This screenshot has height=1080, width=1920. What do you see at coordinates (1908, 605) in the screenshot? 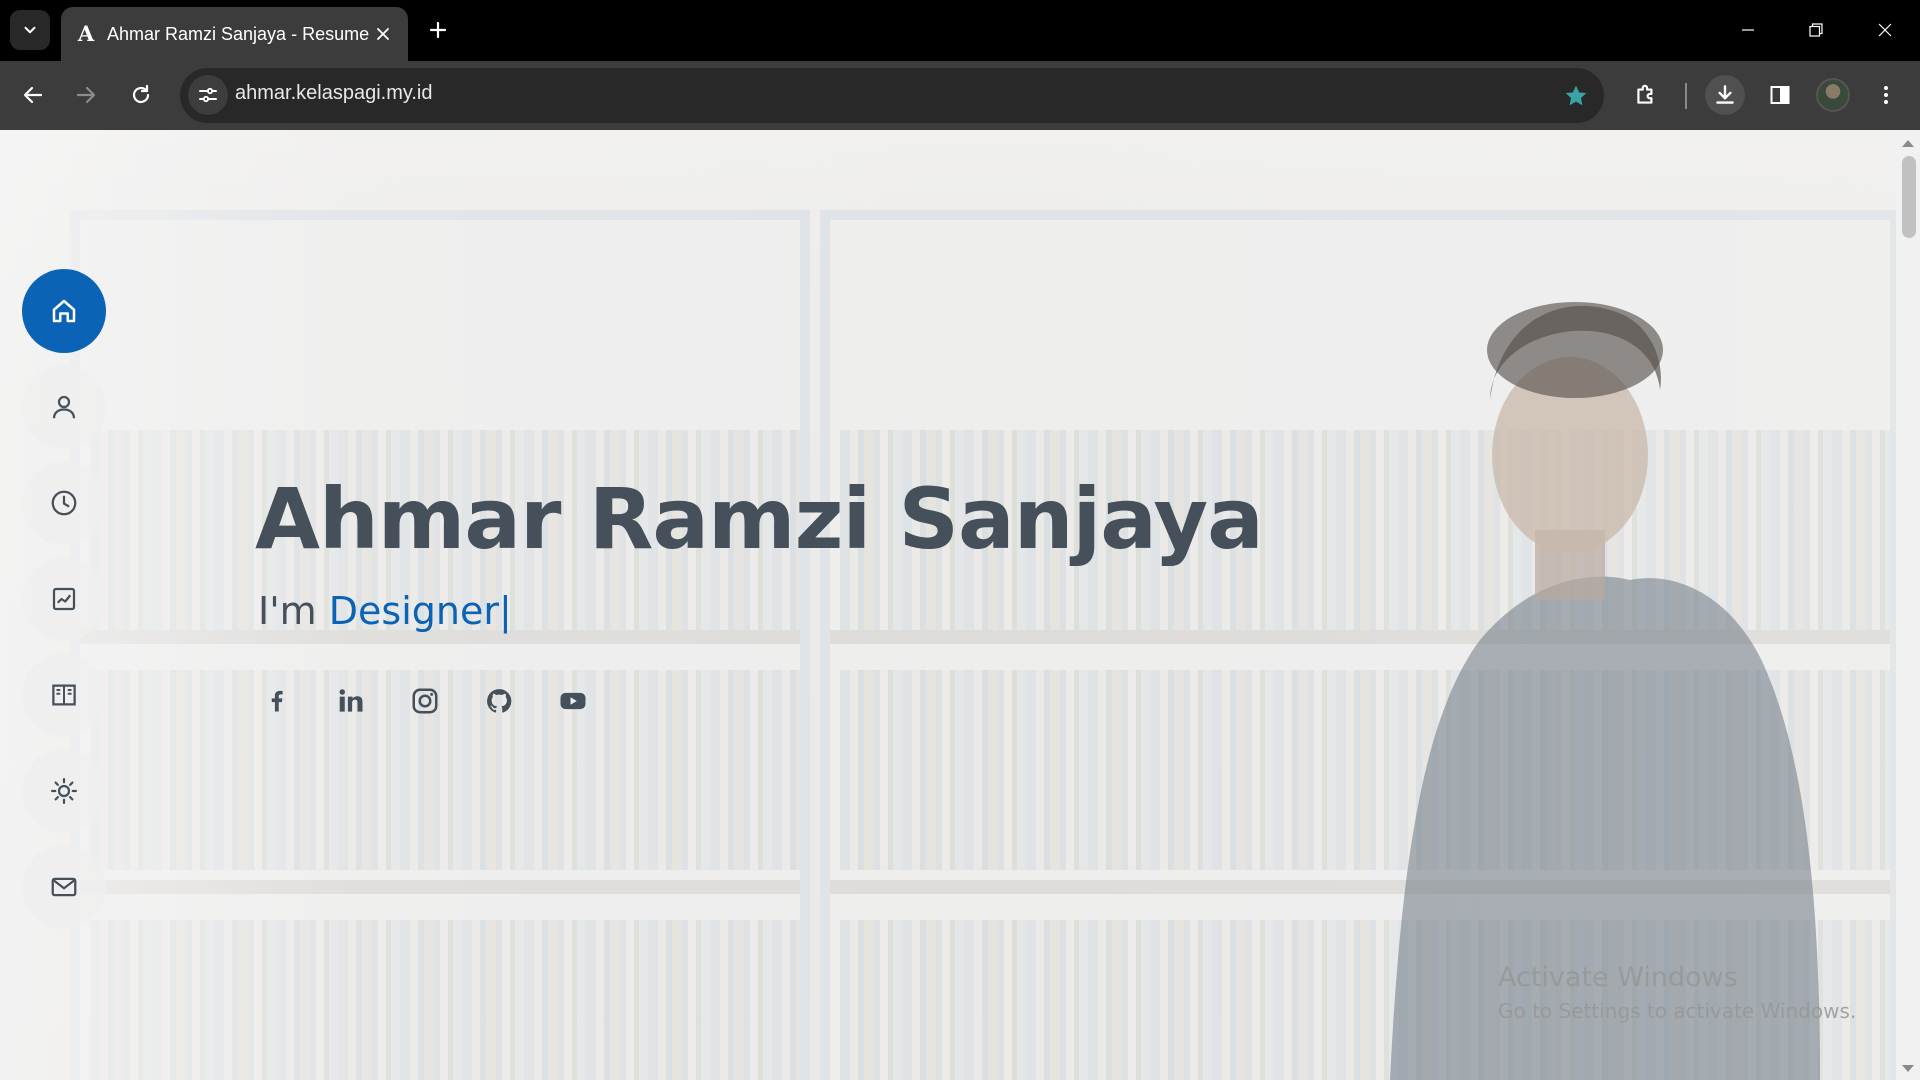
I see `page-scrollbar` at bounding box center [1908, 605].